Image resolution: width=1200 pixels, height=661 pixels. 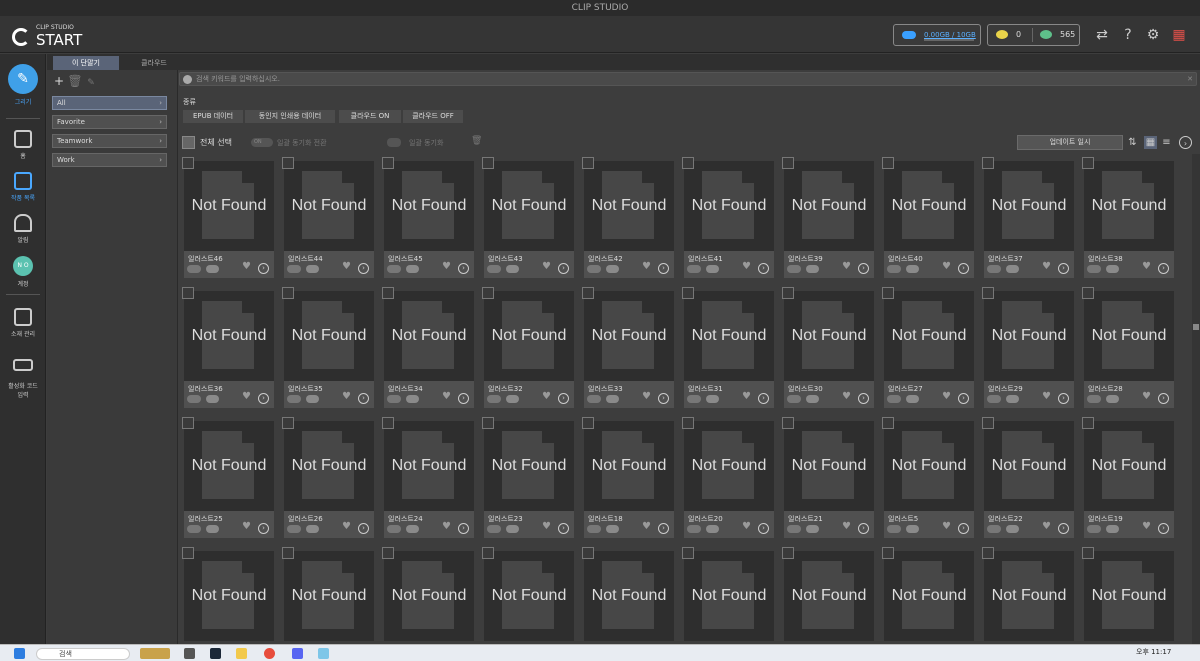 What do you see at coordinates (19, 653) in the screenshot?
I see `windows-start-icon` at bounding box center [19, 653].